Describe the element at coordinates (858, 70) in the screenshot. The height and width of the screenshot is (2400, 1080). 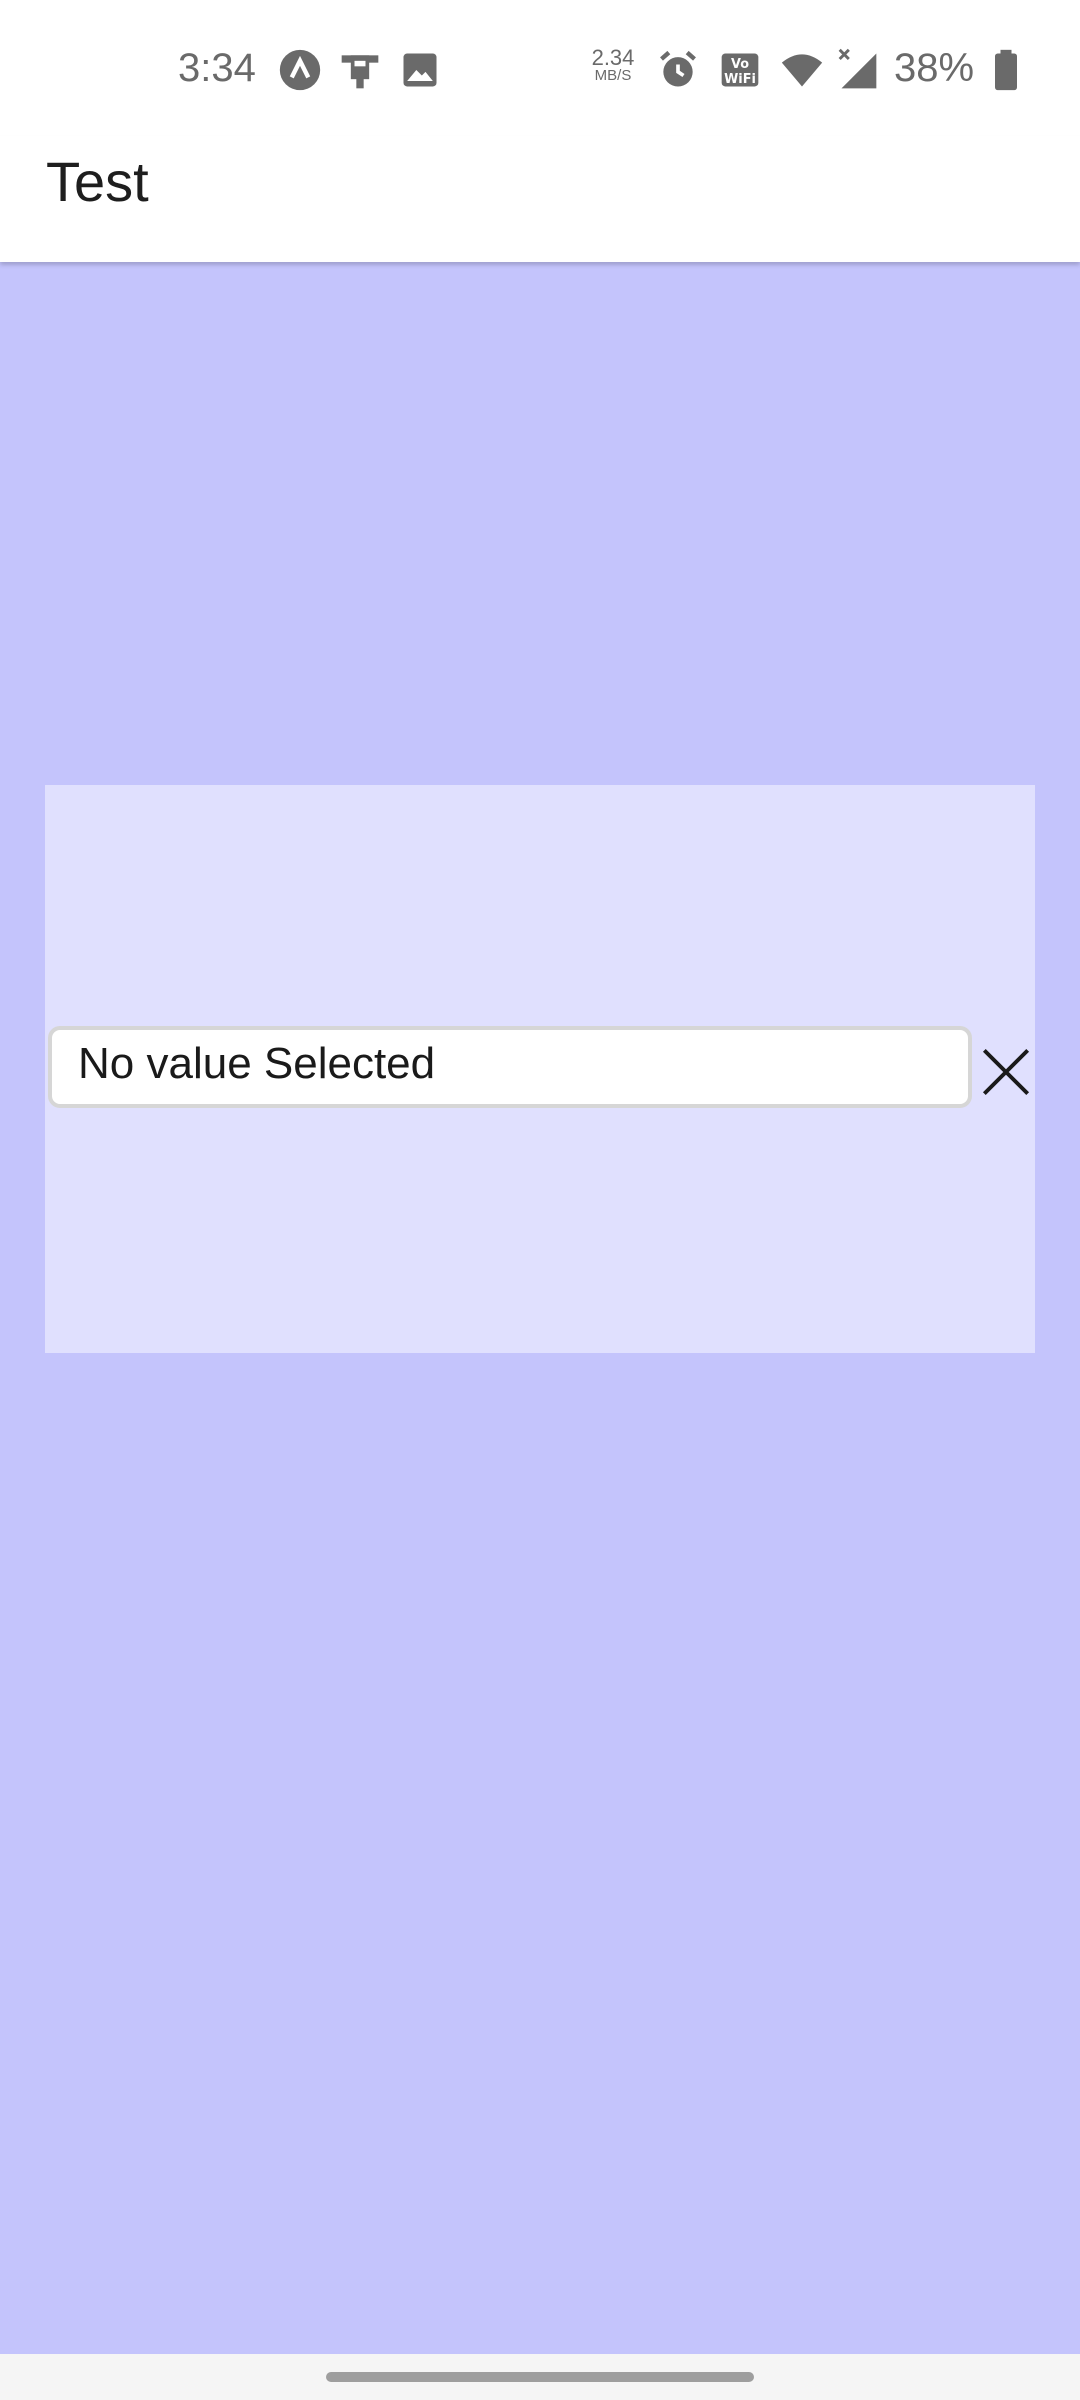
I see `signal-icon` at that location.